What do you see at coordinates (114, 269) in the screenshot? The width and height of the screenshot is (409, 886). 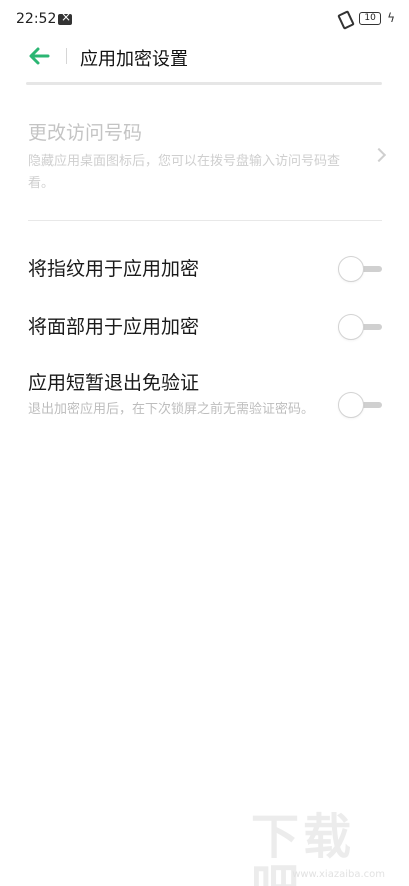 I see `fingerprint-label: 将指纹用于应用加密` at bounding box center [114, 269].